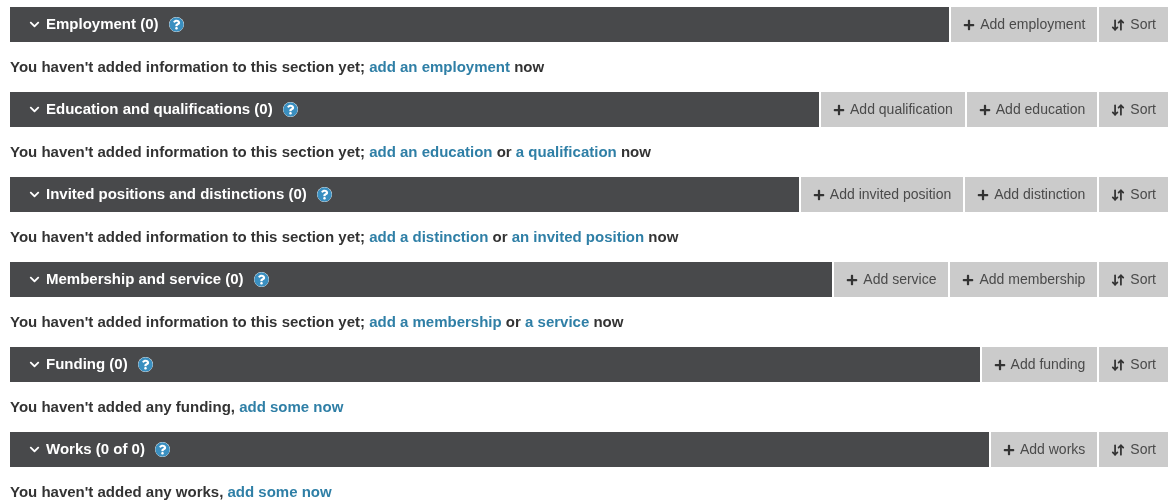 Image resolution: width=1168 pixels, height=504 pixels. Describe the element at coordinates (159, 109) in the screenshot. I see `section-title: Education and qualifications (0)` at that location.